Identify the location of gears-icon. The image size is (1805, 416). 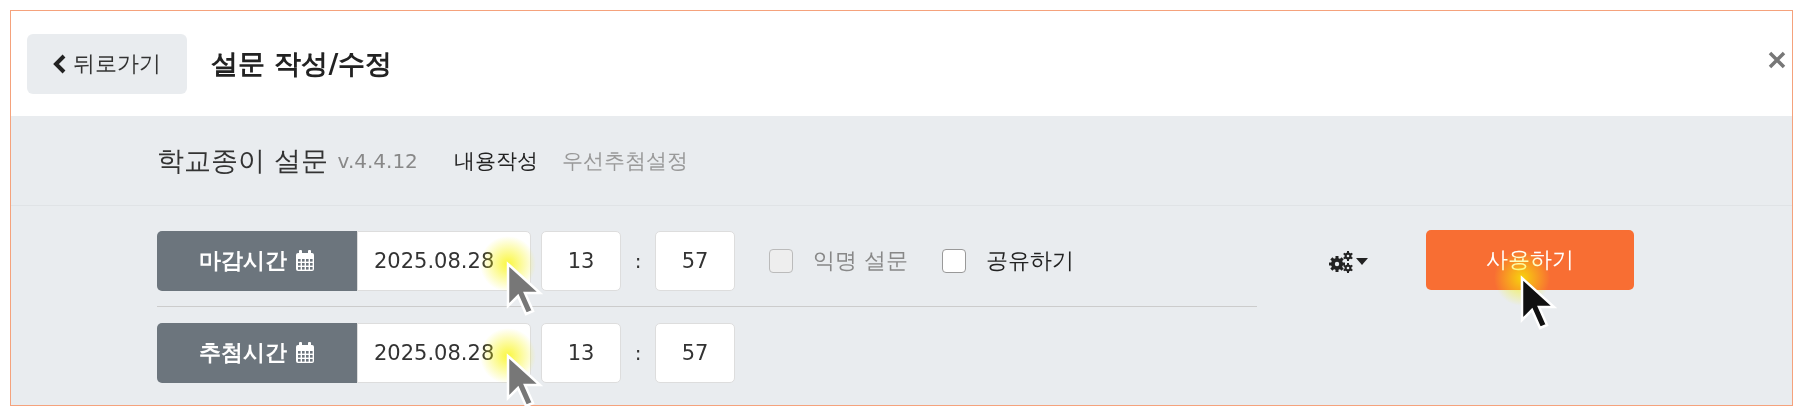
(1340, 262).